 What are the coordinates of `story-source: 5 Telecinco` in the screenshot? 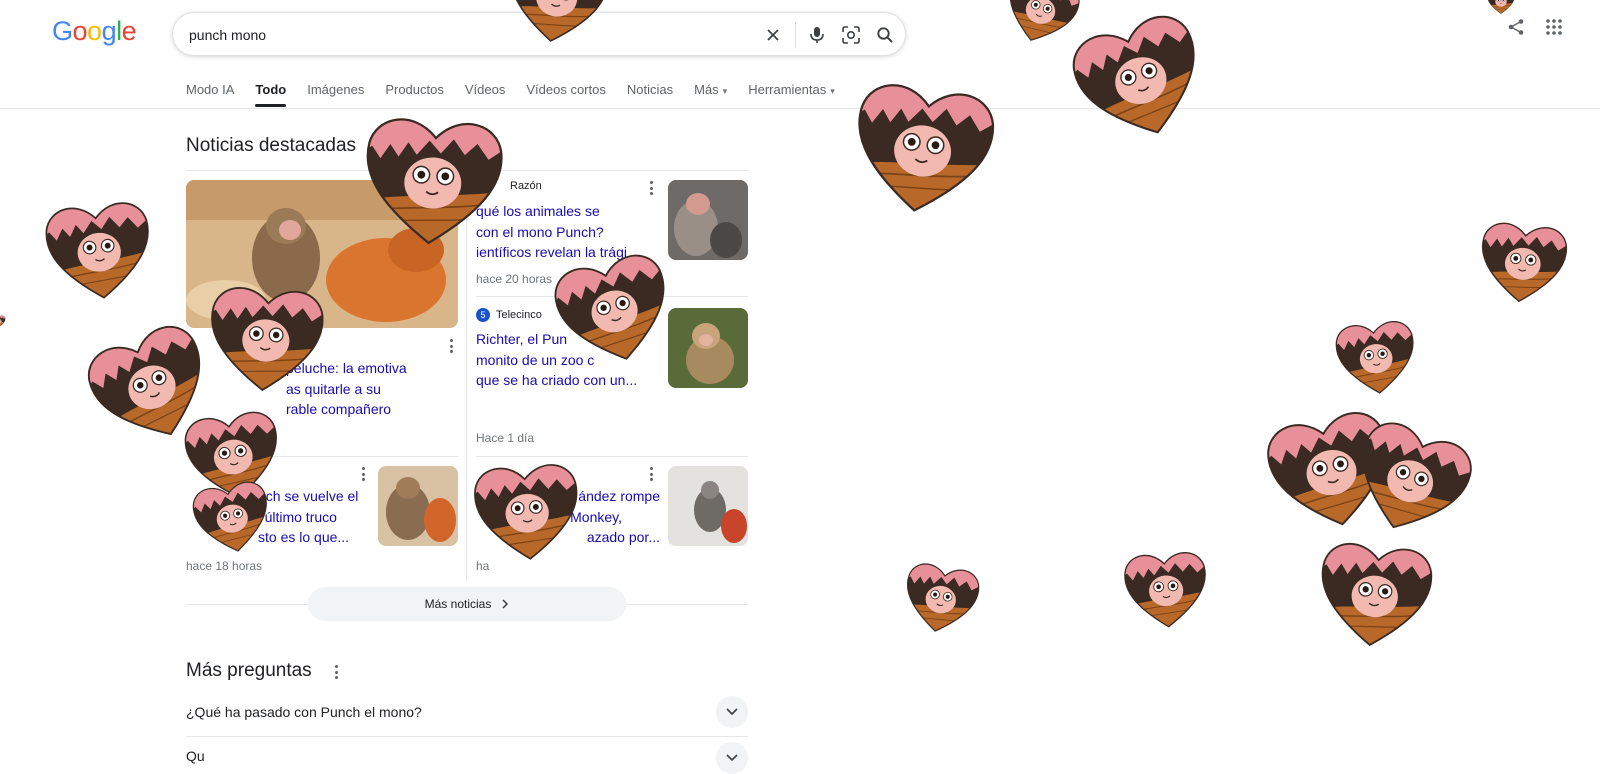 It's located at (509, 315).